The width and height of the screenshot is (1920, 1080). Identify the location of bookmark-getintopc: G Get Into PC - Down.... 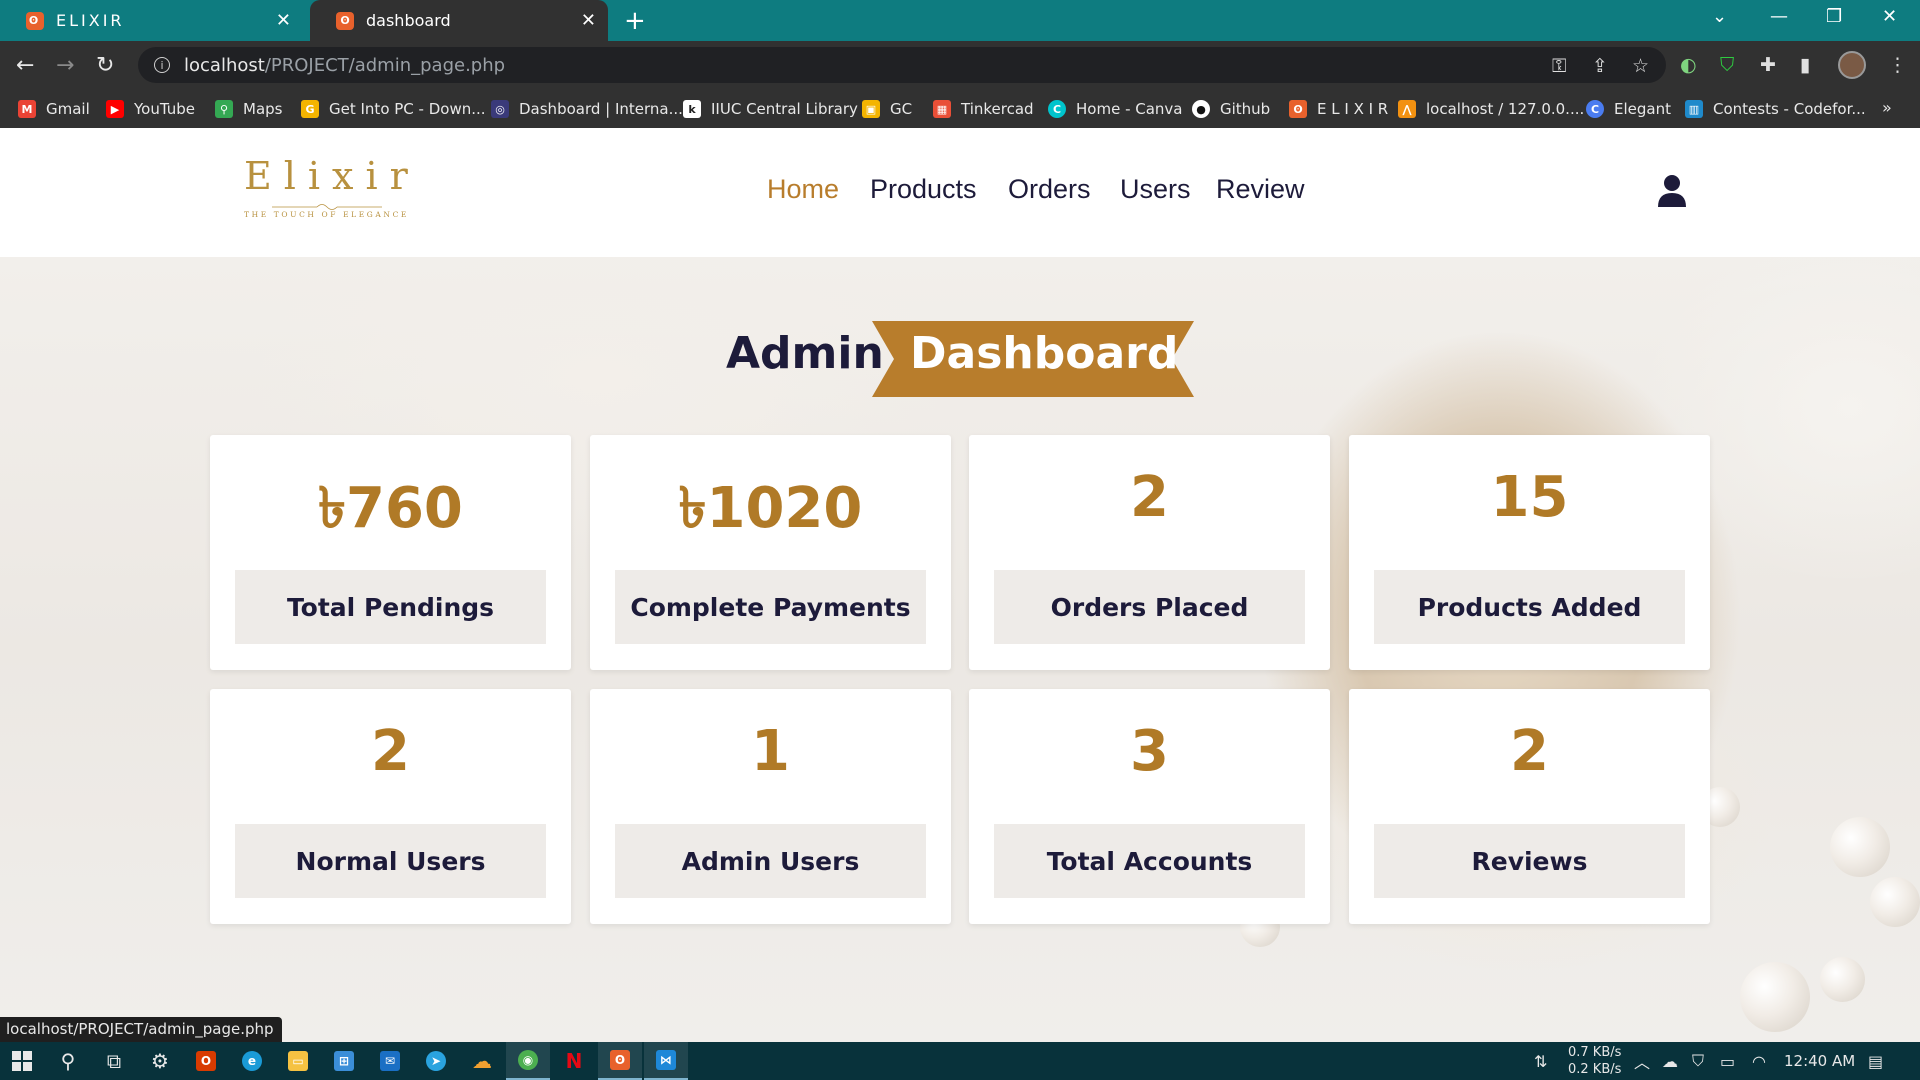
(393, 109).